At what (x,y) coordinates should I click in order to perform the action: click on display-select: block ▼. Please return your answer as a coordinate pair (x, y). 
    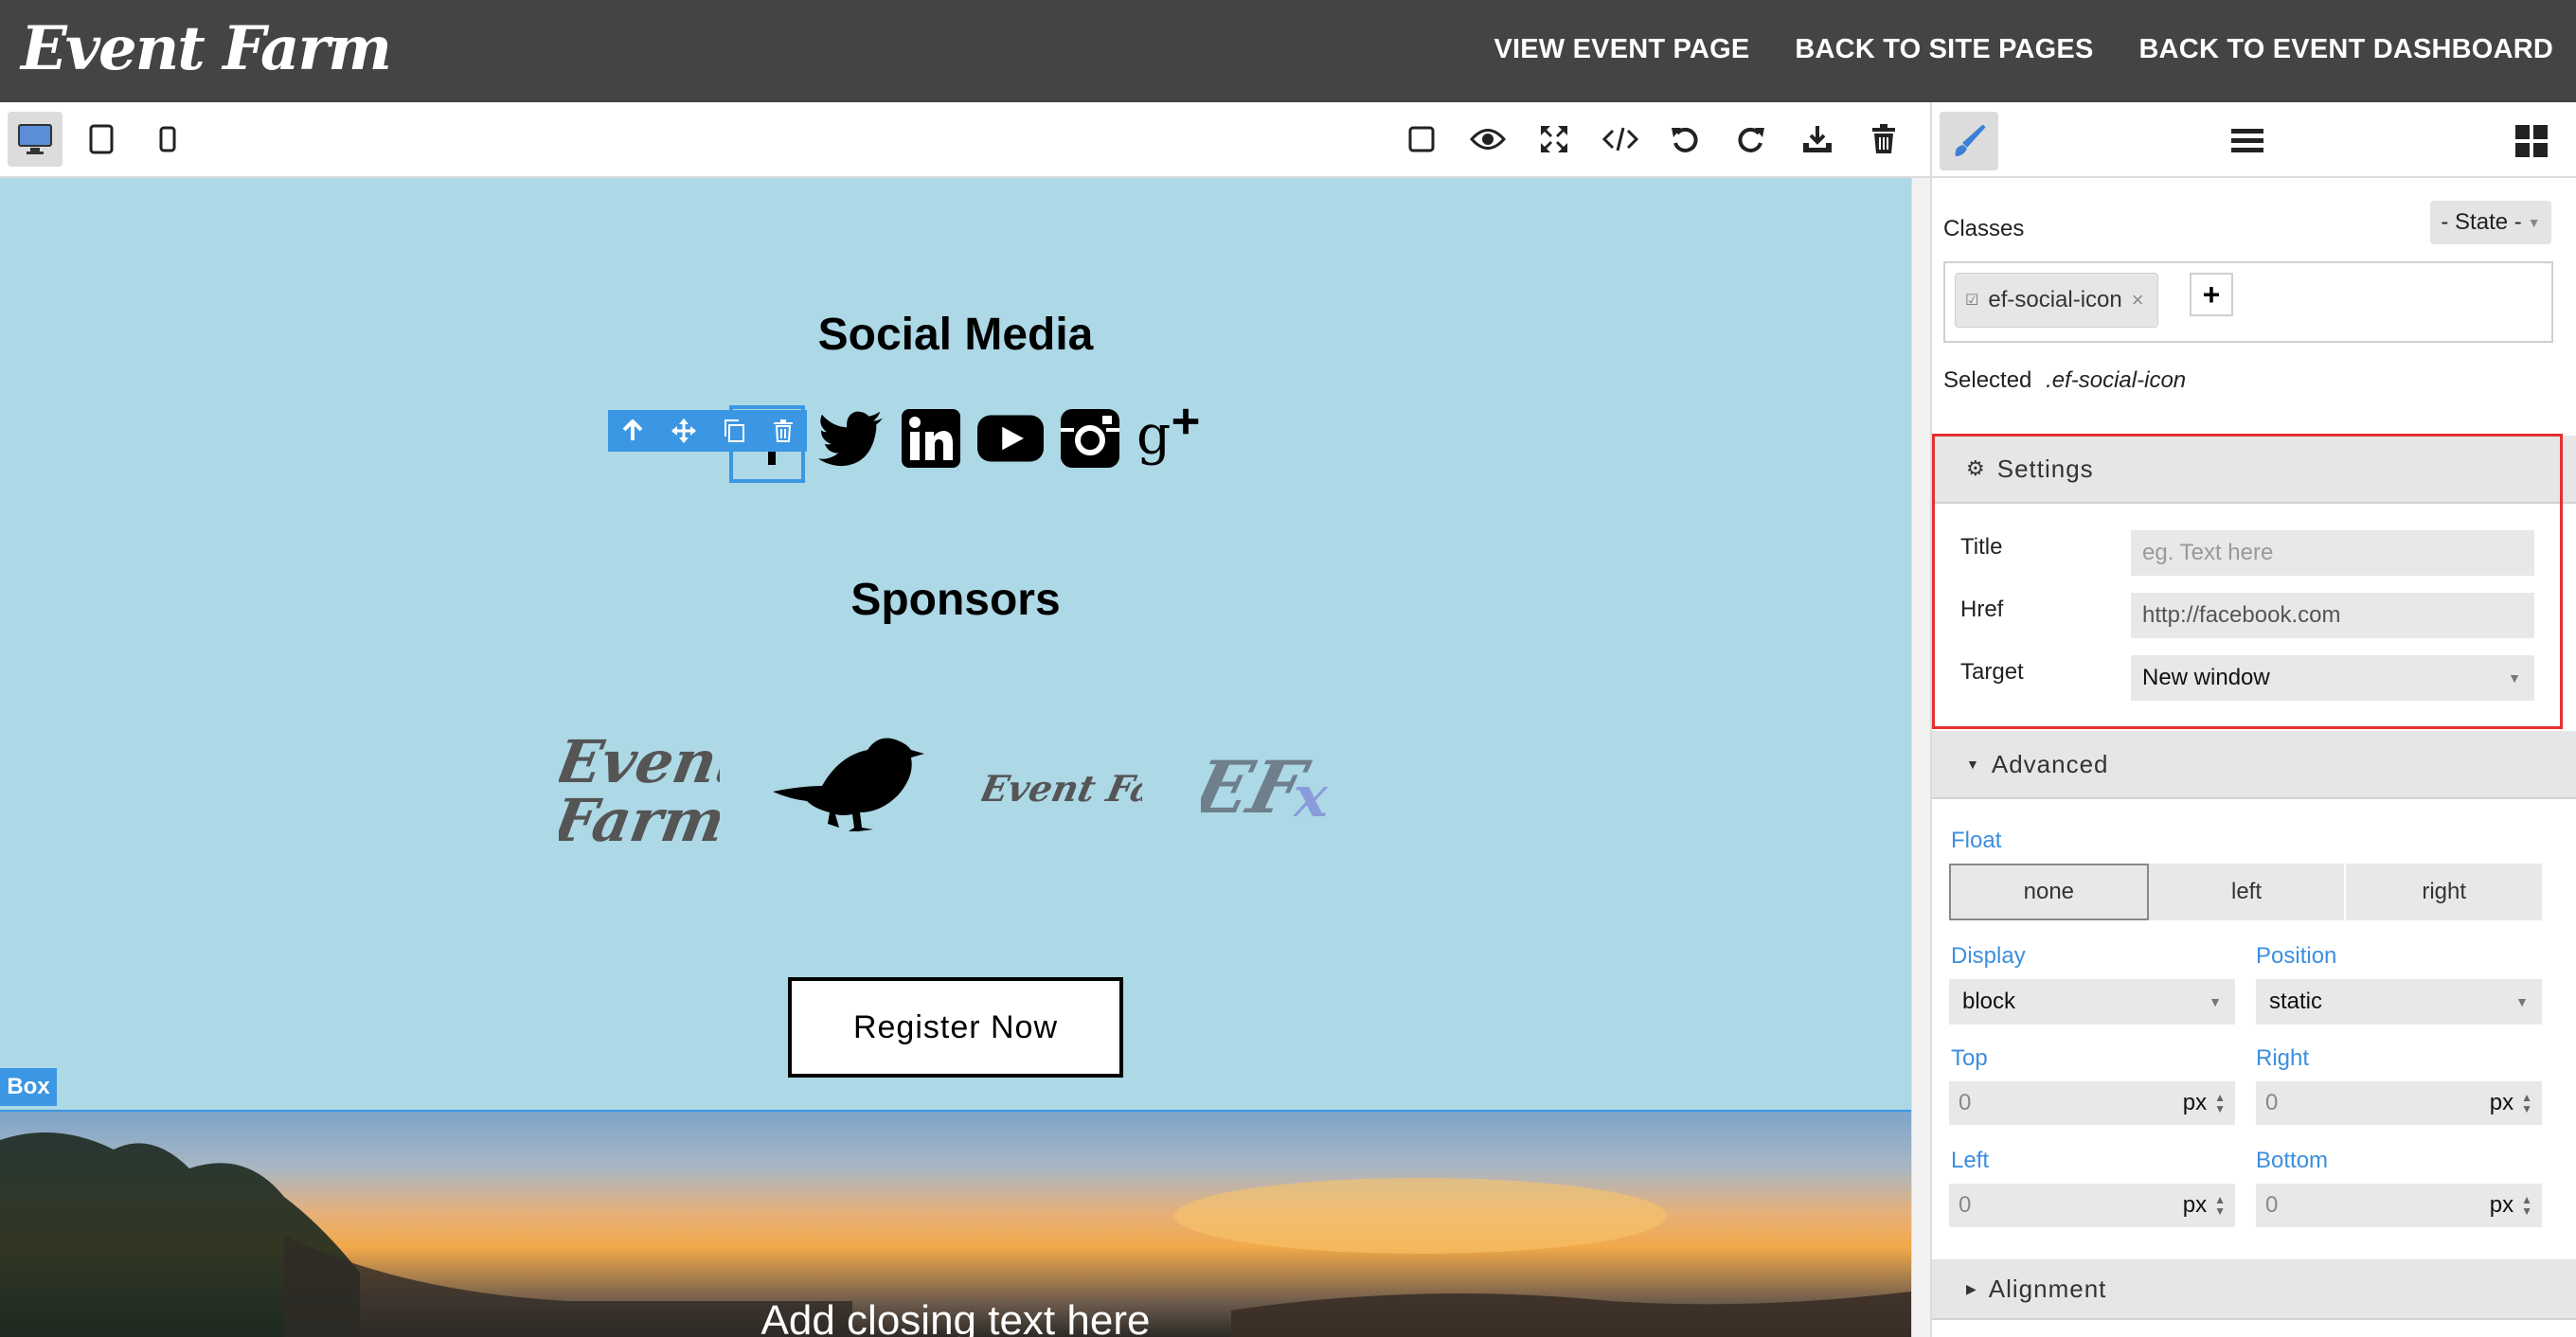
    Looking at the image, I should click on (2092, 1002).